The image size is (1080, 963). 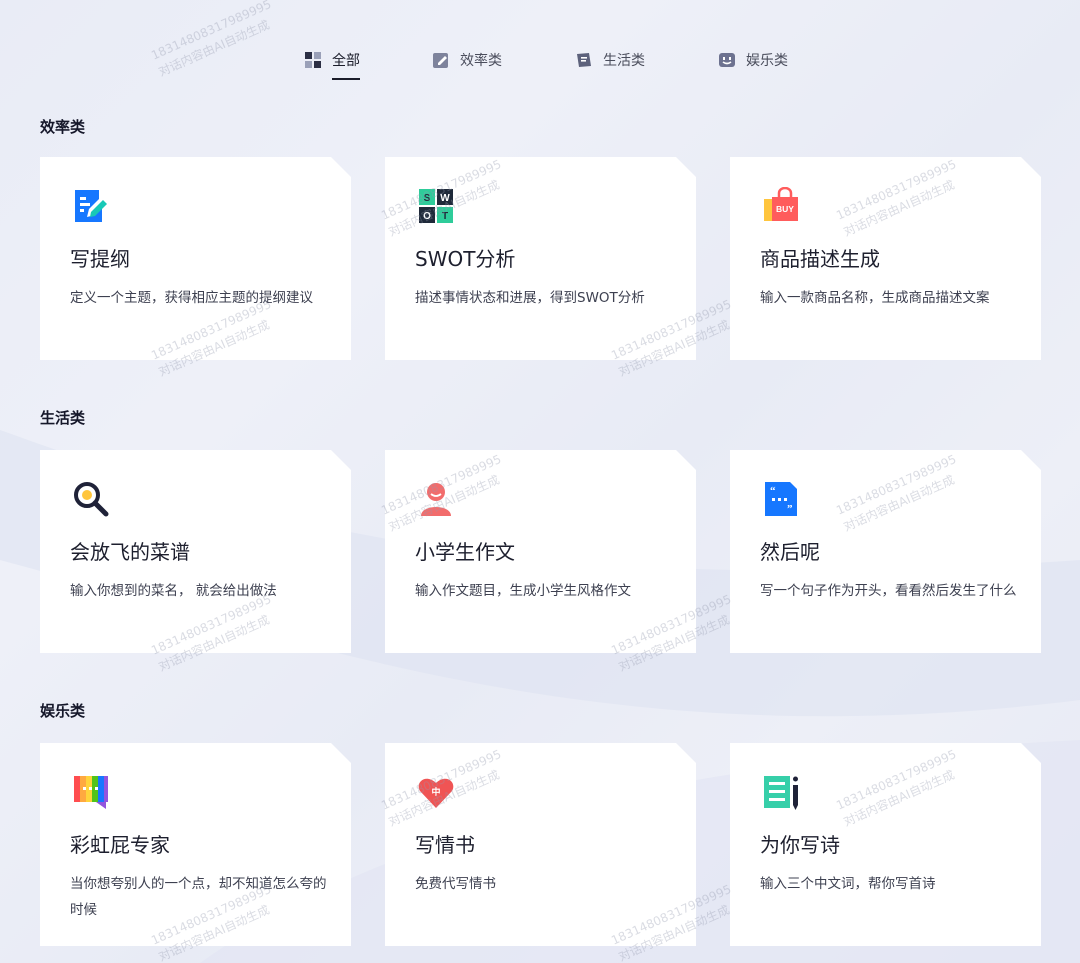 I want to click on buy-bag-icon: BUY, so click(x=781, y=204).